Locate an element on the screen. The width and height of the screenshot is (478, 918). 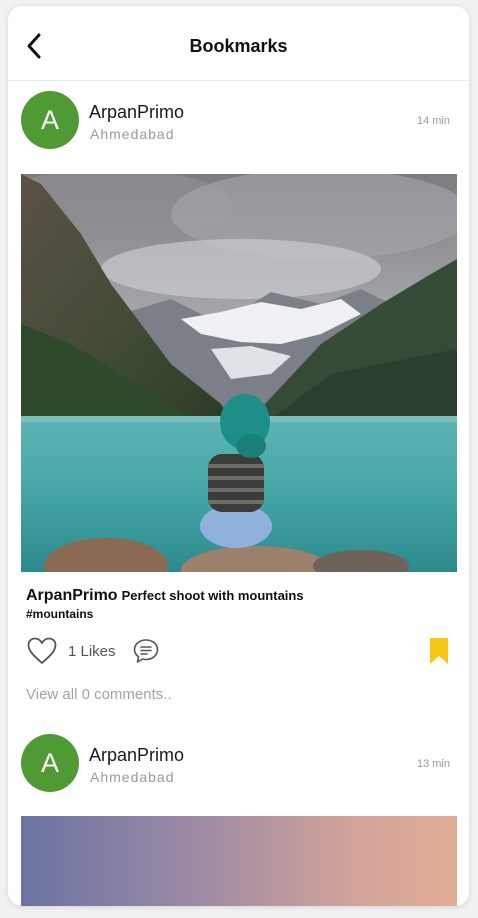
post-header: A ArpanPrimo Ahmedabad 14 min is located at coordinates (238, 126).